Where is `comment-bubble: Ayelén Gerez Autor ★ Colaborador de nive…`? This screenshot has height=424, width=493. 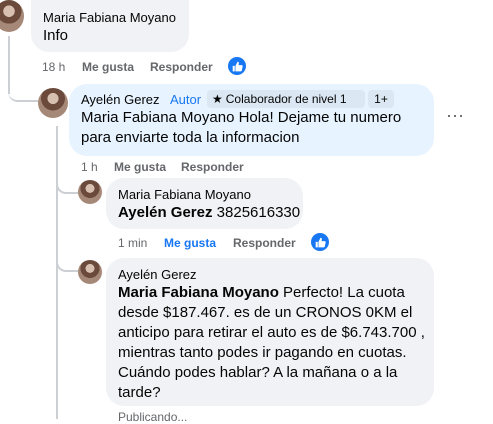 comment-bubble: Ayelén Gerez Autor ★ Colaborador de nive… is located at coordinates (251, 120).